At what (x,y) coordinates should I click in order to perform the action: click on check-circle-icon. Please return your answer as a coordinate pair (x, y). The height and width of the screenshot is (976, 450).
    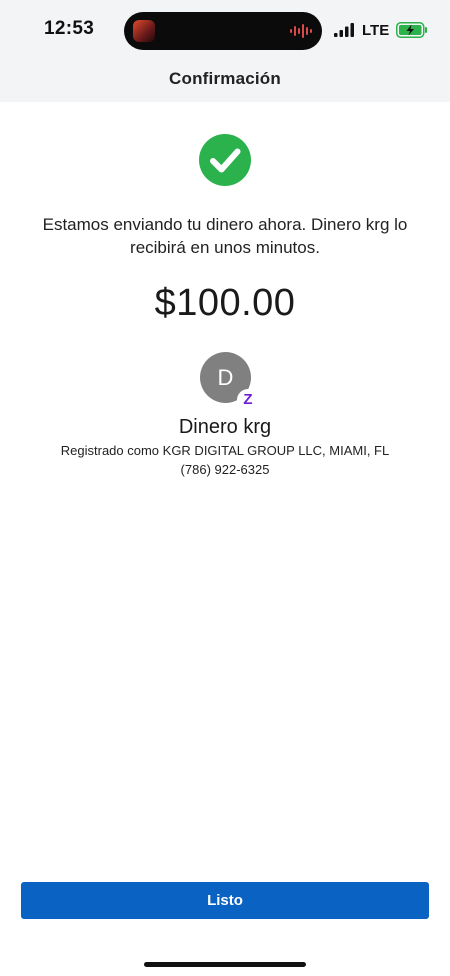
    Looking at the image, I should click on (225, 160).